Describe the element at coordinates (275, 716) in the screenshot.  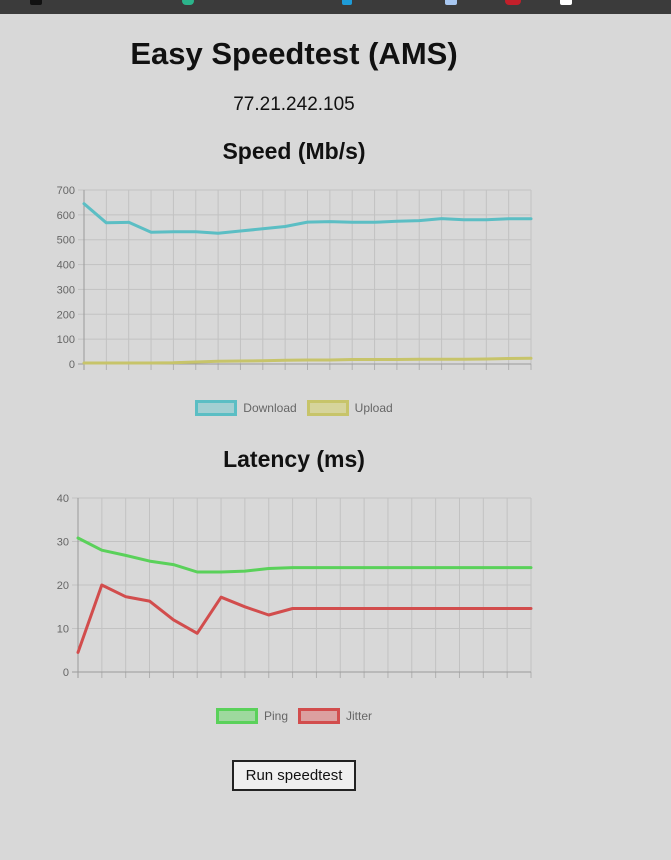
I see `legend-label-ping: Ping` at that location.